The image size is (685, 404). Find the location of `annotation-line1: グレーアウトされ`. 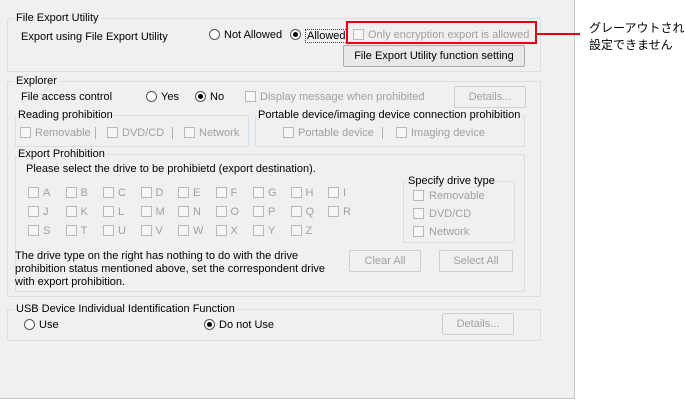

annotation-line1: グレーアウトされ is located at coordinates (637, 28).